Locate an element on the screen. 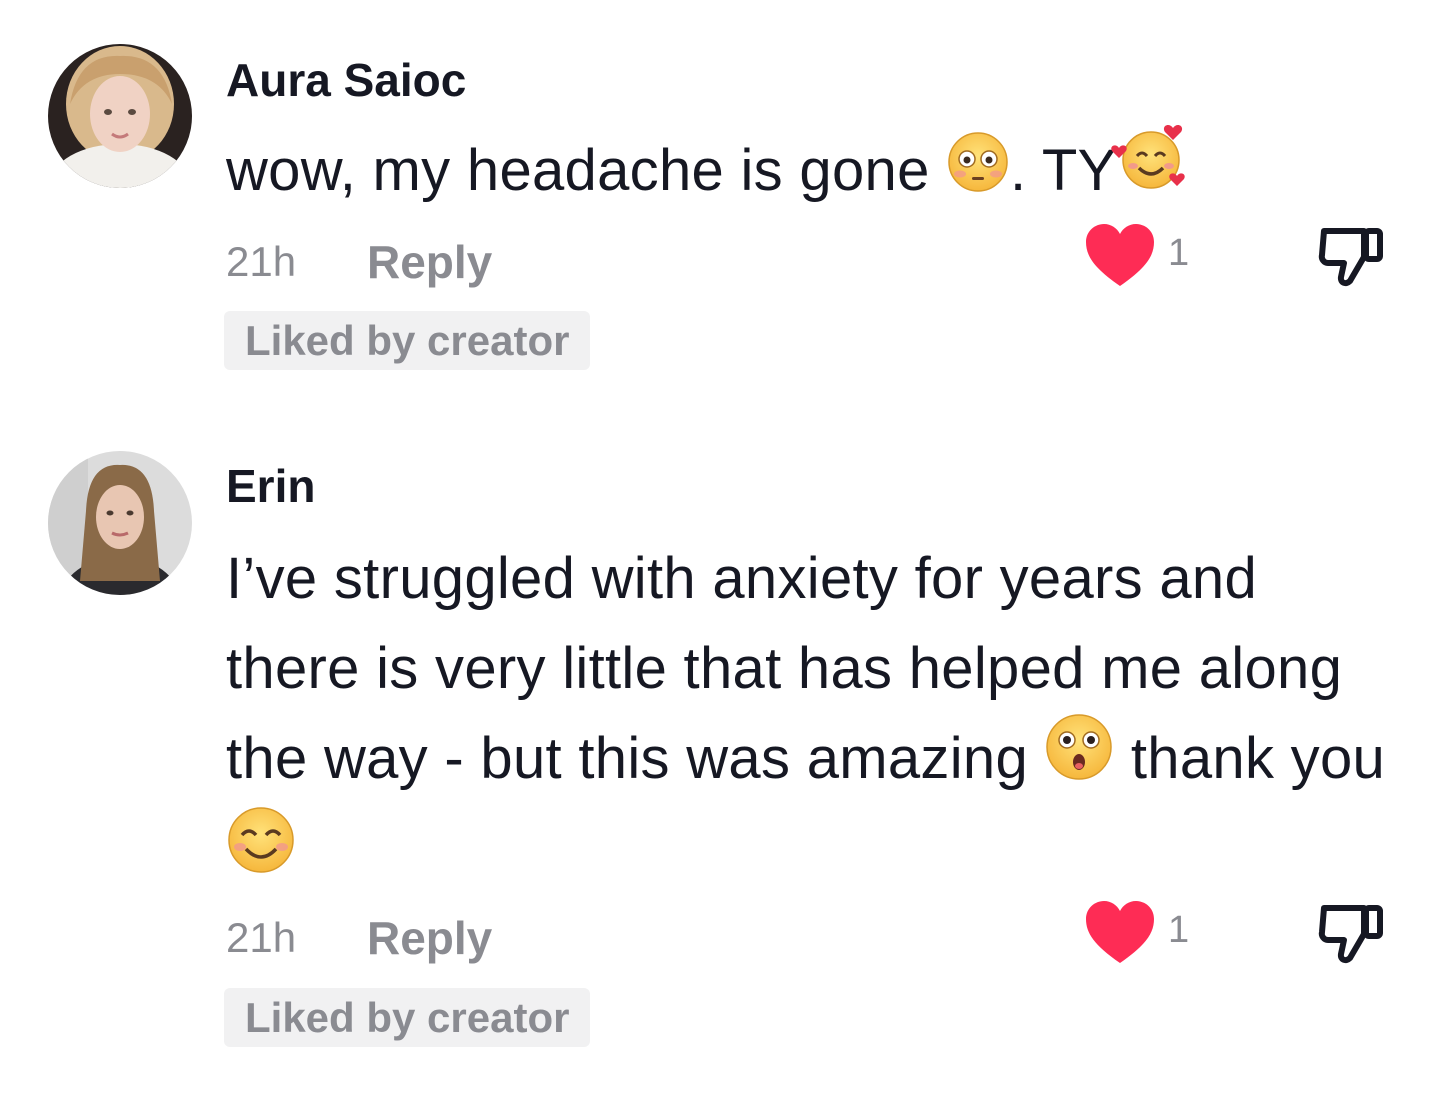 The image size is (1440, 1099). astonished-face-emoji is located at coordinates (1079, 760).